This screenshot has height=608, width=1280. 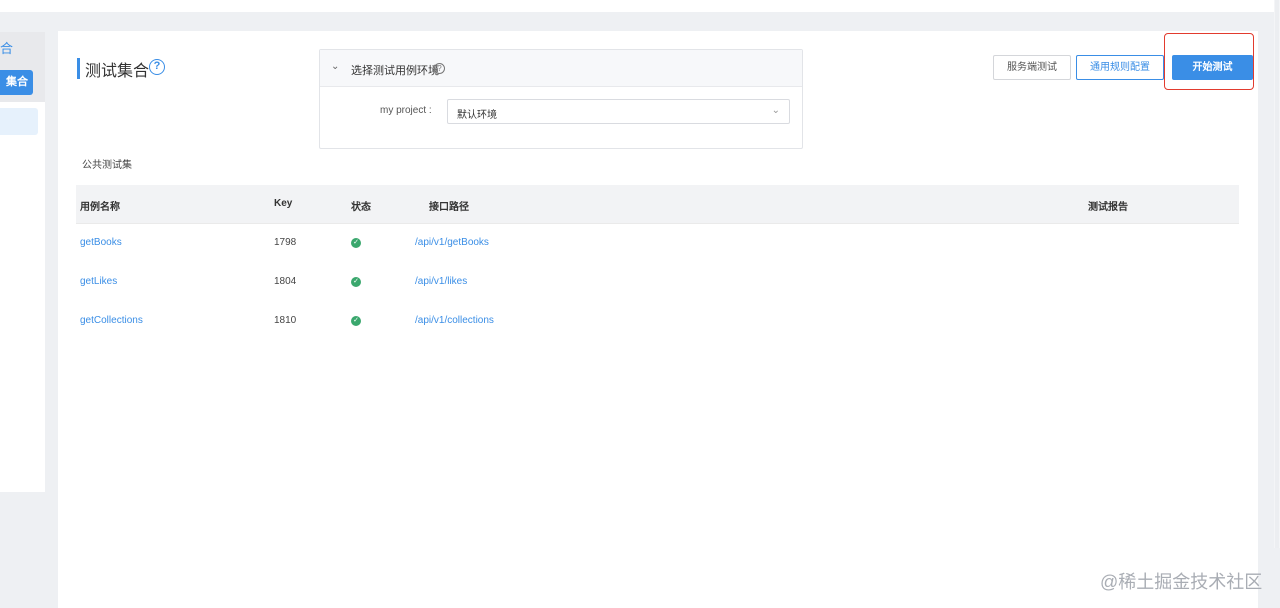 What do you see at coordinates (335, 66) in the screenshot?
I see `chevron-down-icon: ⌄` at bounding box center [335, 66].